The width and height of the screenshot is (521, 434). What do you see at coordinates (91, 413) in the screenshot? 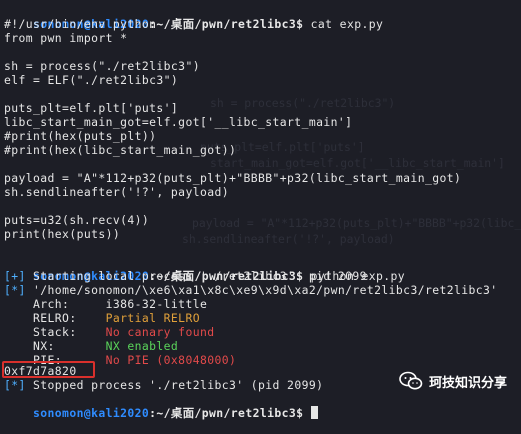
I see `prompt-user: sonomon@kali2020` at bounding box center [91, 413].